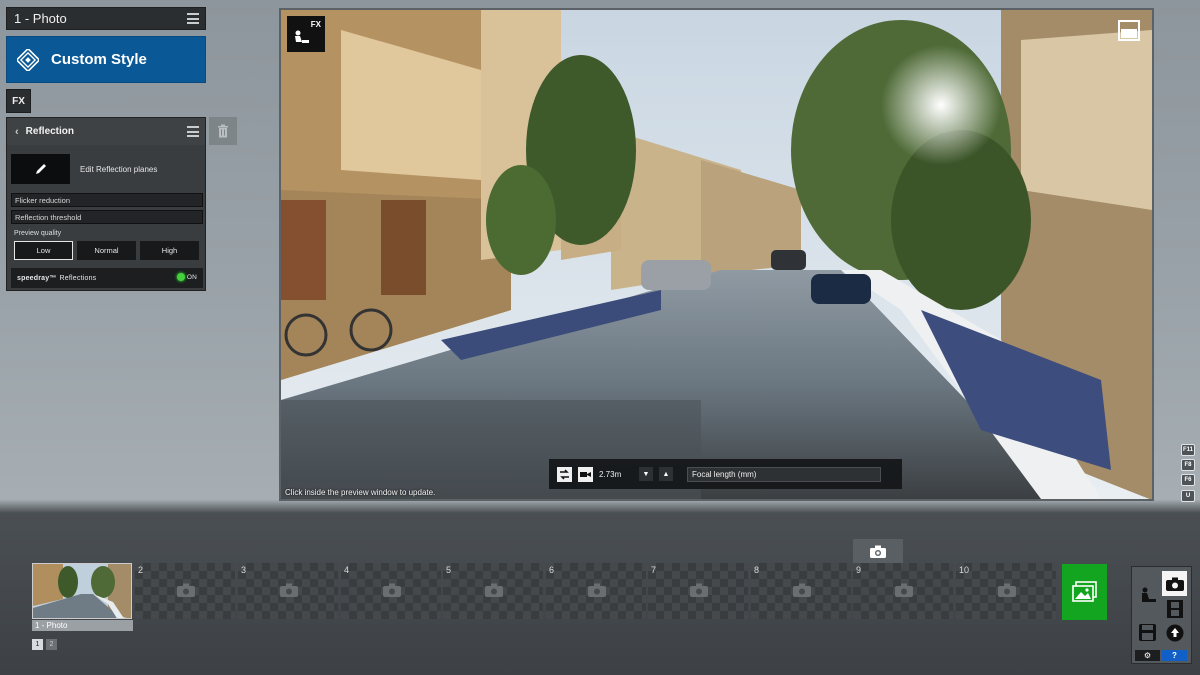 Image resolution: width=1200 pixels, height=675 pixels. Describe the element at coordinates (193, 18) in the screenshot. I see `photo-menu-icon` at that location.